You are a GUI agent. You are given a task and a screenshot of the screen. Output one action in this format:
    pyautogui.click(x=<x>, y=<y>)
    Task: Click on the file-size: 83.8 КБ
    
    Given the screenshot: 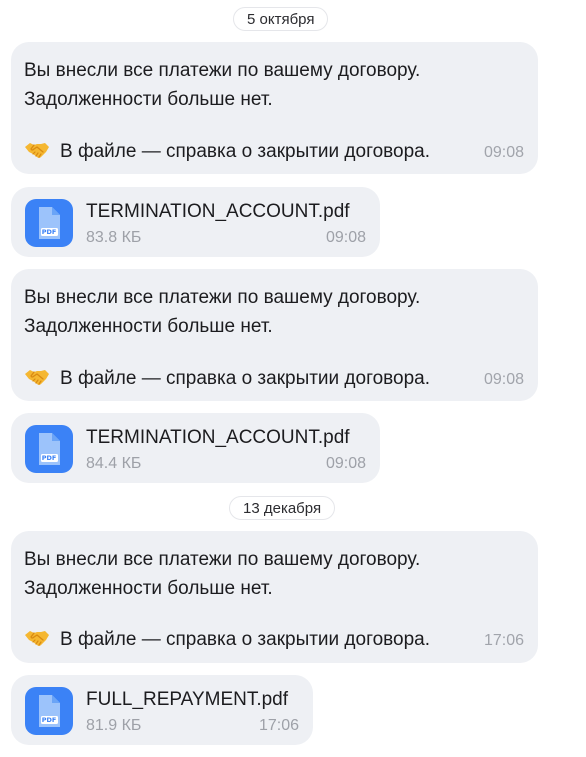 What is the action you would take?
    pyautogui.click(x=114, y=237)
    